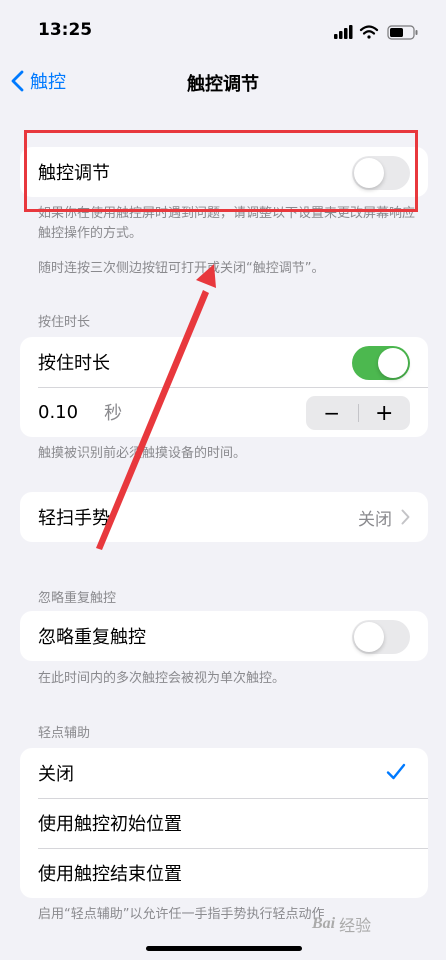 This screenshot has height=960, width=446. Describe the element at coordinates (224, 873) in the screenshot. I see `tap-assistance-option: 使用触控结束位置` at that location.